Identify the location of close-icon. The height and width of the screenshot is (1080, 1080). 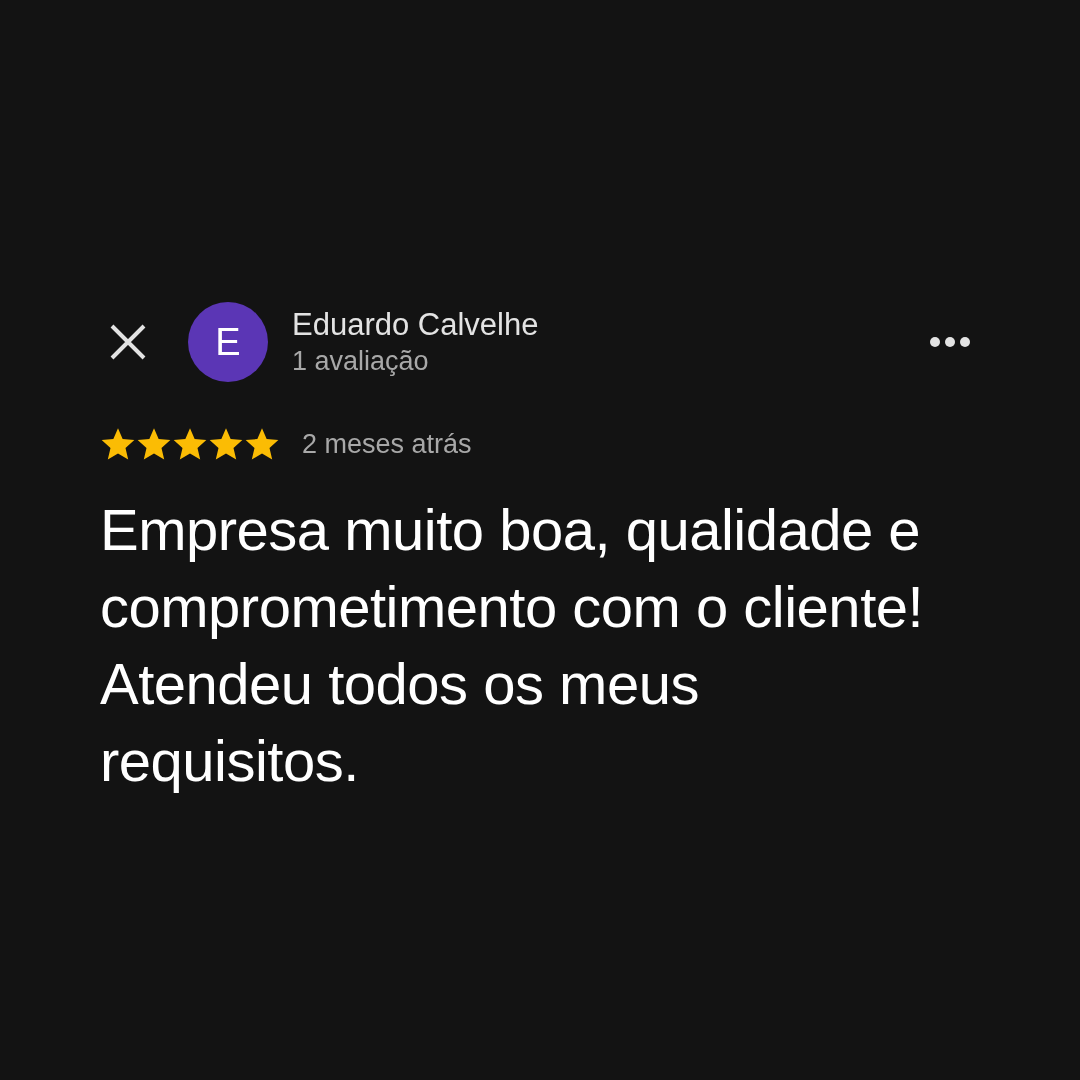
(128, 342).